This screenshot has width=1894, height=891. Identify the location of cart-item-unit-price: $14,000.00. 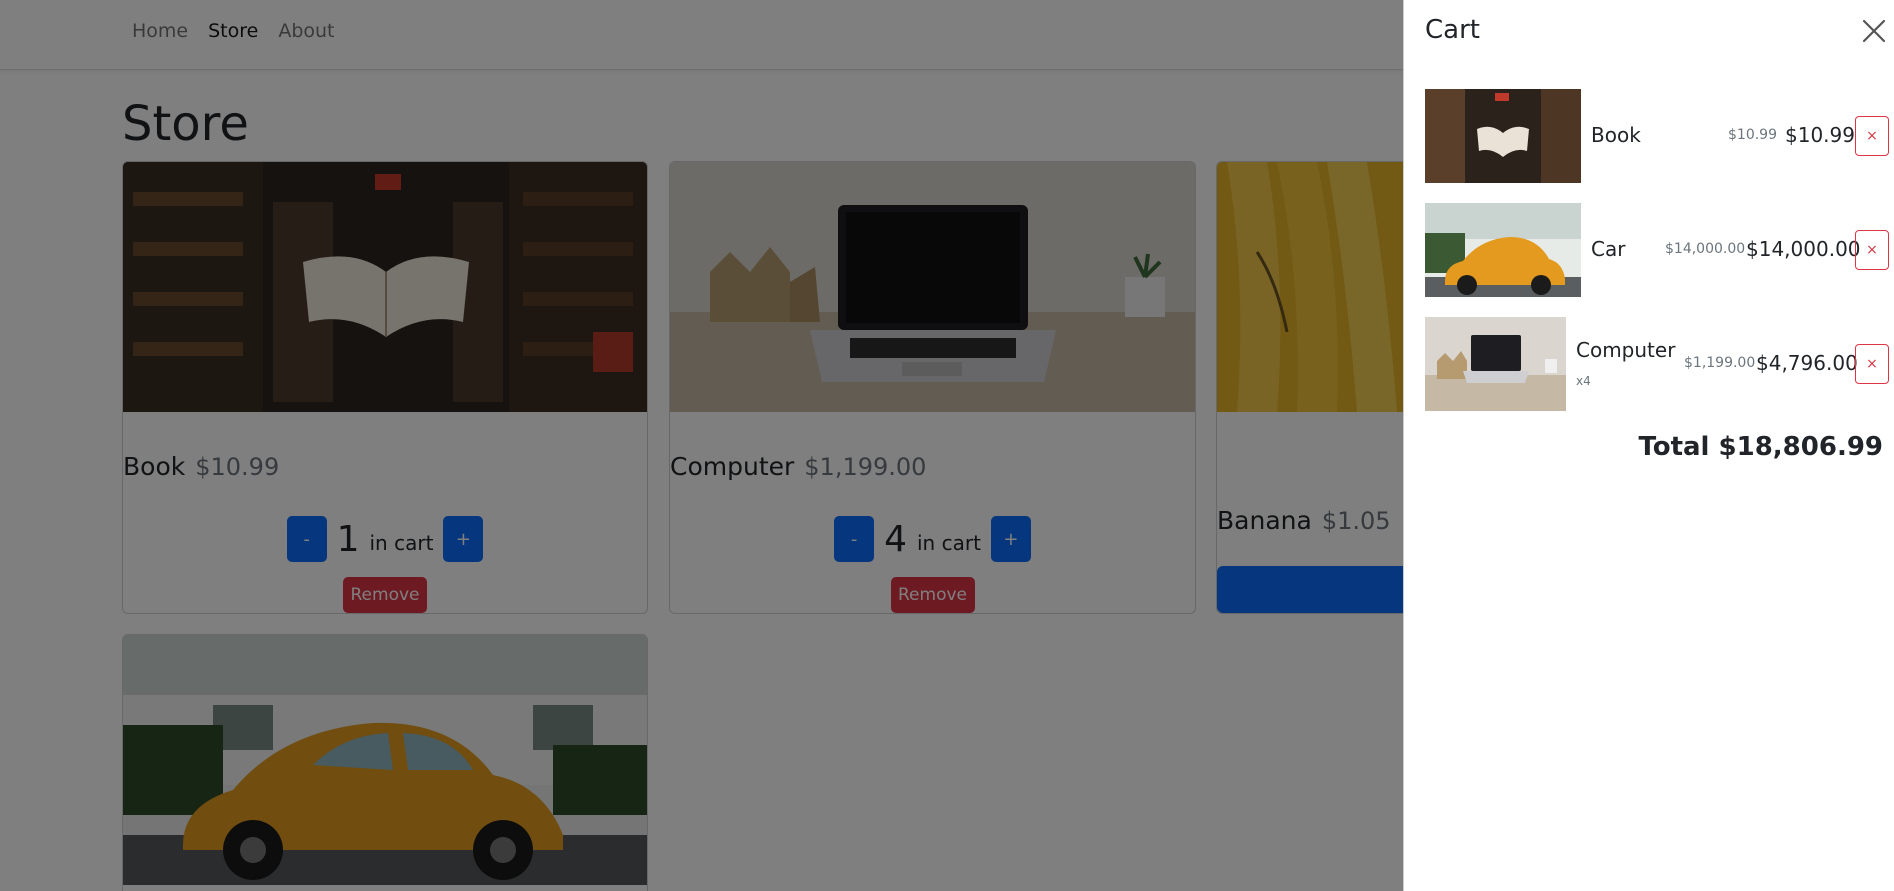
(1705, 249).